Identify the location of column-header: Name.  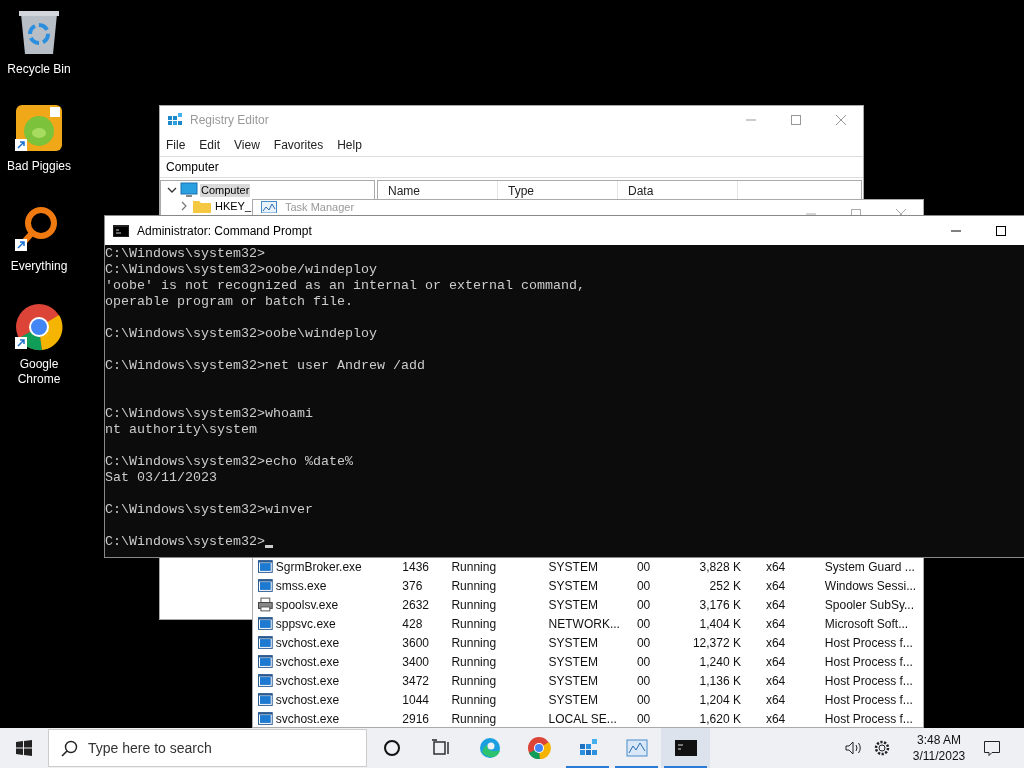
(404, 191).